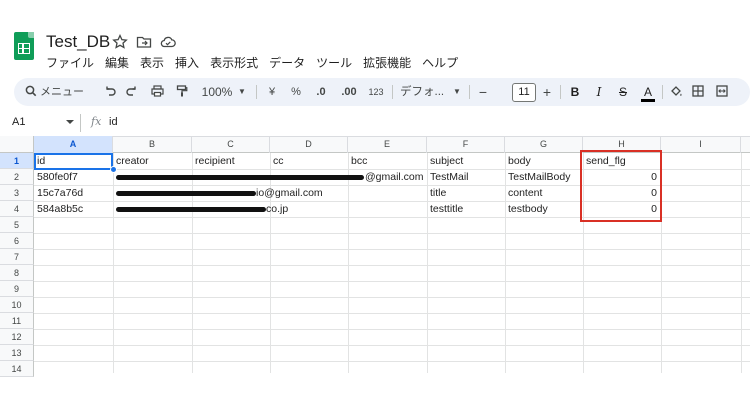 The image size is (750, 400). Describe the element at coordinates (440, 62) in the screenshot. I see `menu-help: ヘルプ` at that location.